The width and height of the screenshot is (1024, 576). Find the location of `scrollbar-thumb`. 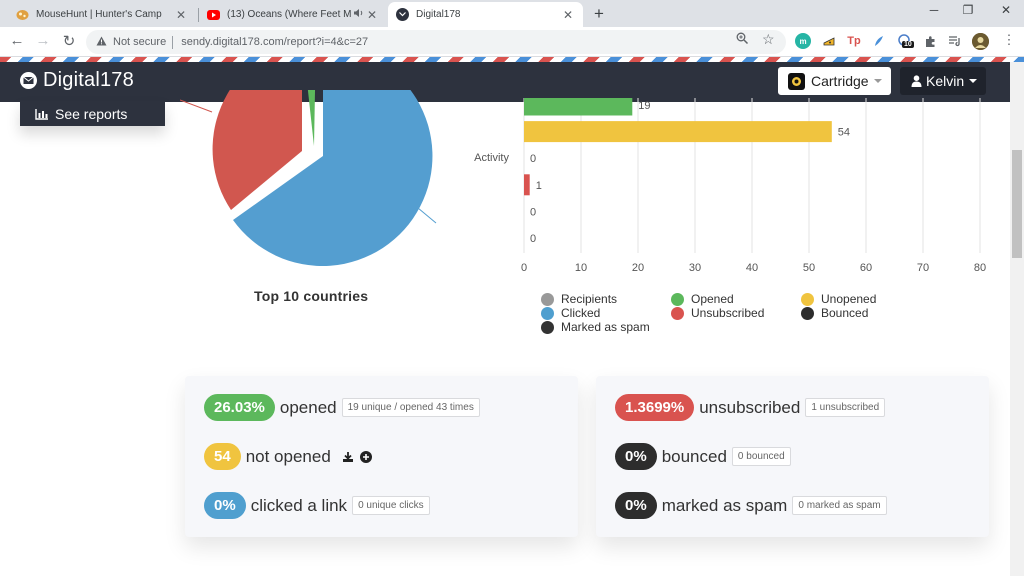

scrollbar-thumb is located at coordinates (1017, 204).